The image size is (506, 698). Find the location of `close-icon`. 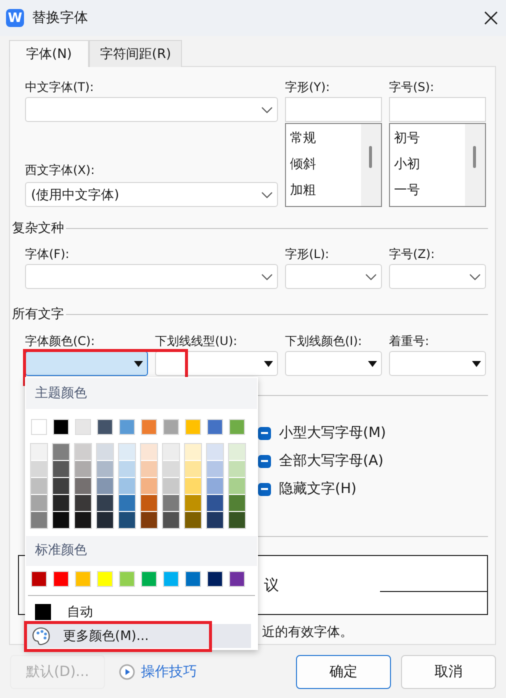

close-icon is located at coordinates (491, 18).